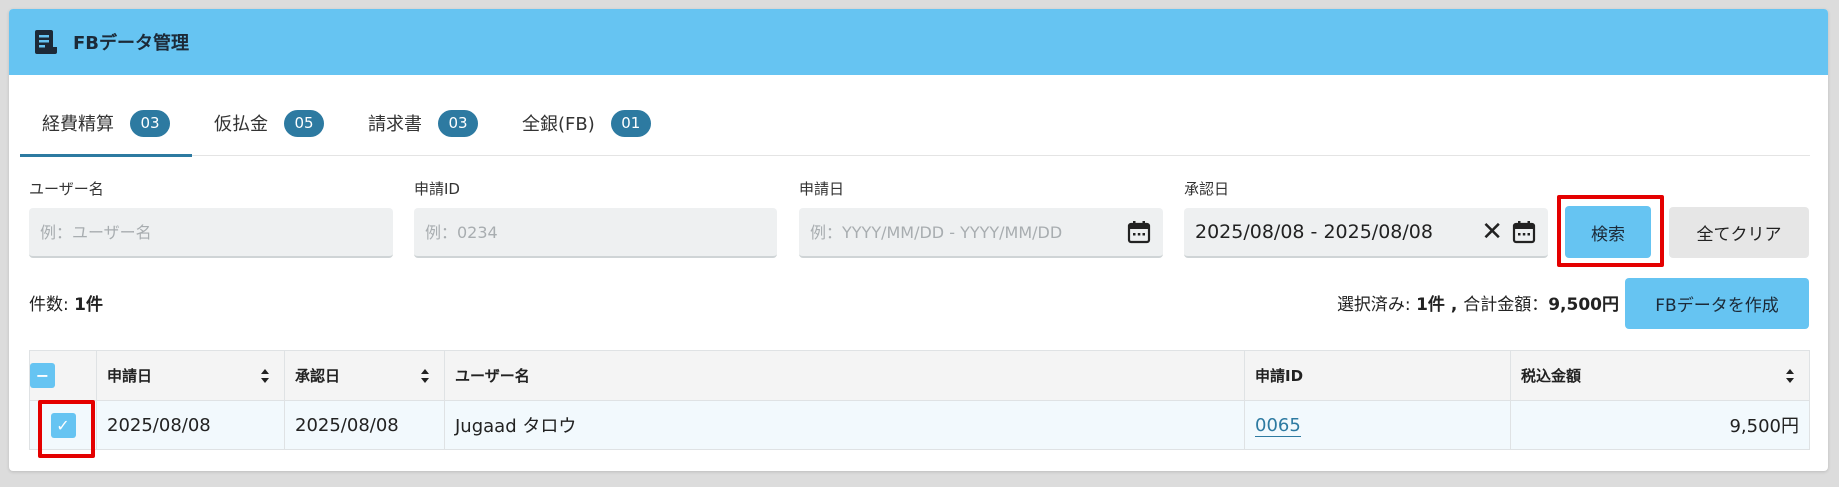 The width and height of the screenshot is (1839, 487). I want to click on selected-value: 1件, so click(1430, 305).